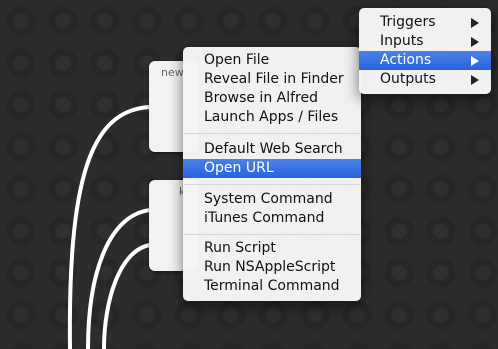 The image size is (498, 349). I want to click on menu-item-inputs: Inputs, so click(425, 41).